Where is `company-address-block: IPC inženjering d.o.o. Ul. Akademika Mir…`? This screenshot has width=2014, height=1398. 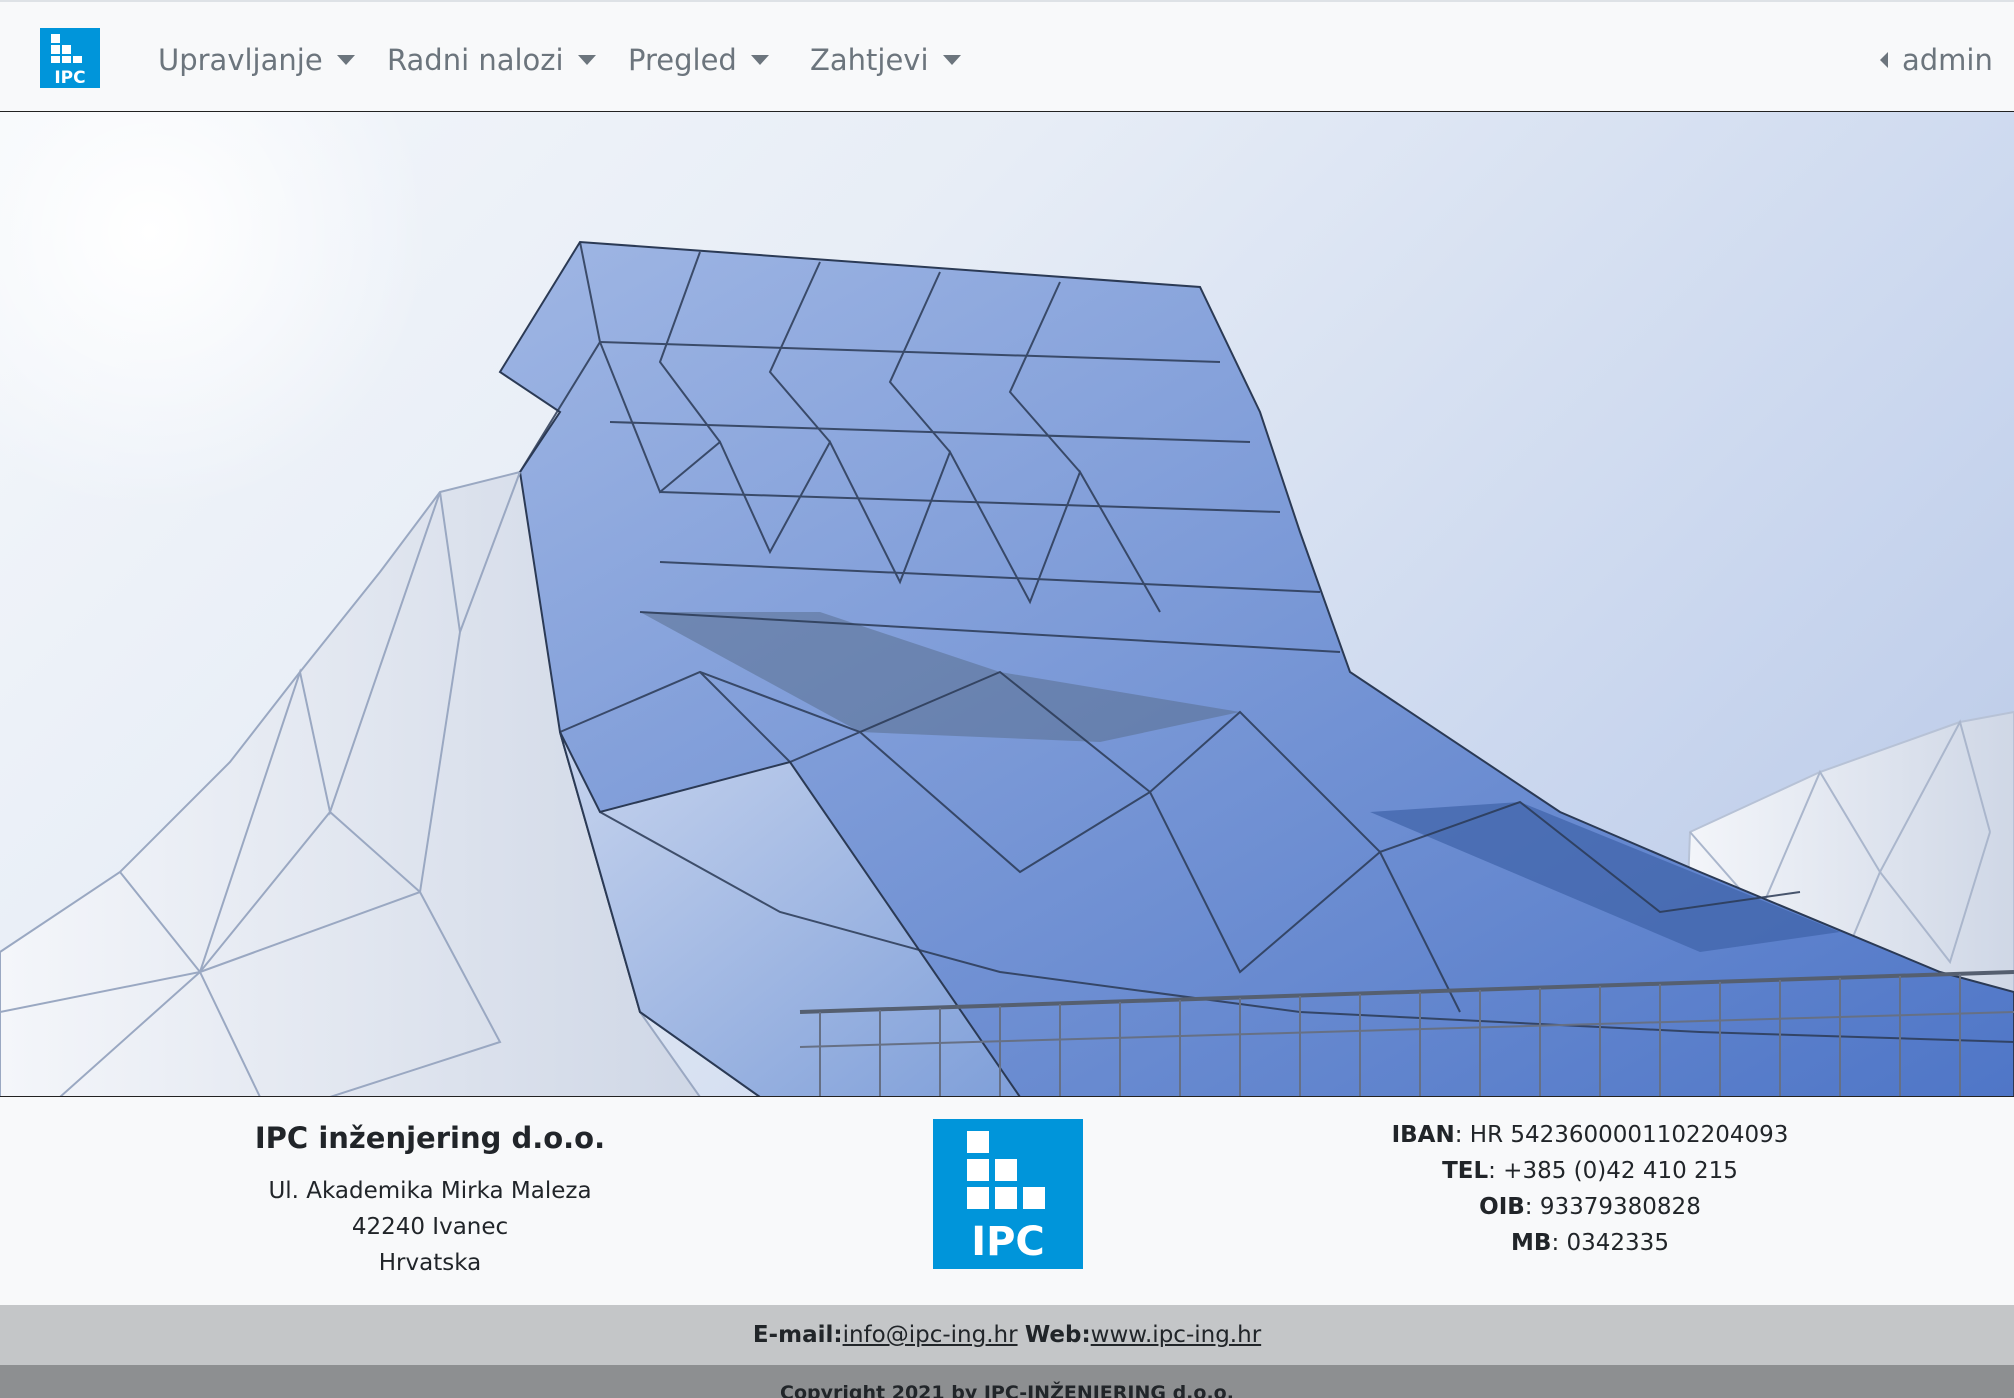 company-address-block: IPC inženjering d.o.o. Ul. Akademika Mir… is located at coordinates (430, 1199).